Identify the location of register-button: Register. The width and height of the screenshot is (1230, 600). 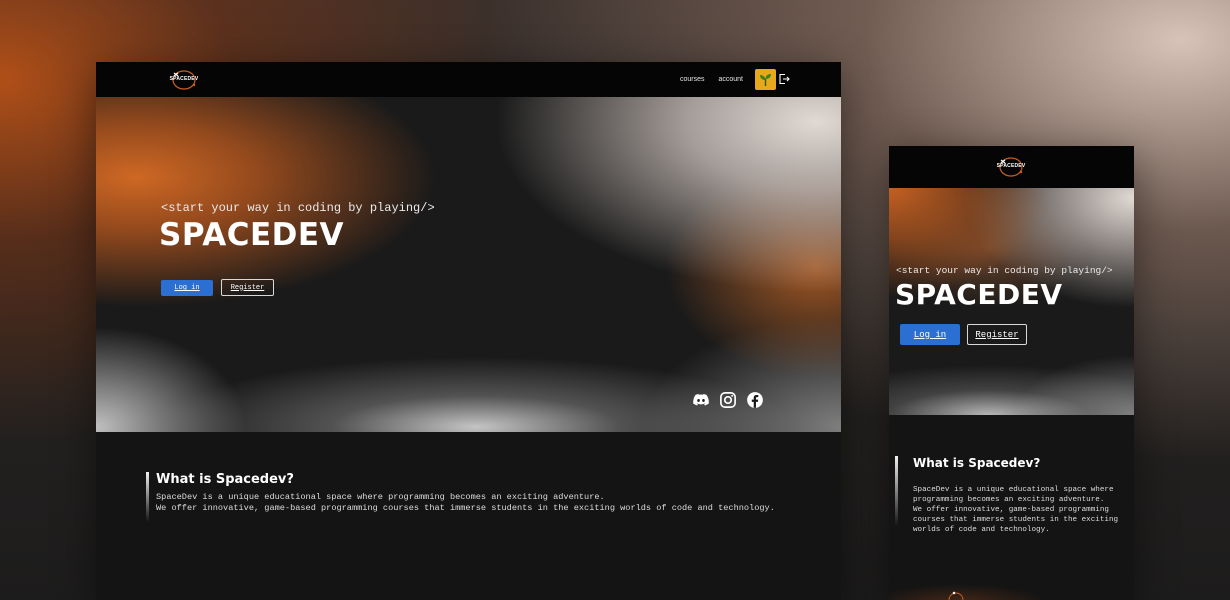
(247, 287).